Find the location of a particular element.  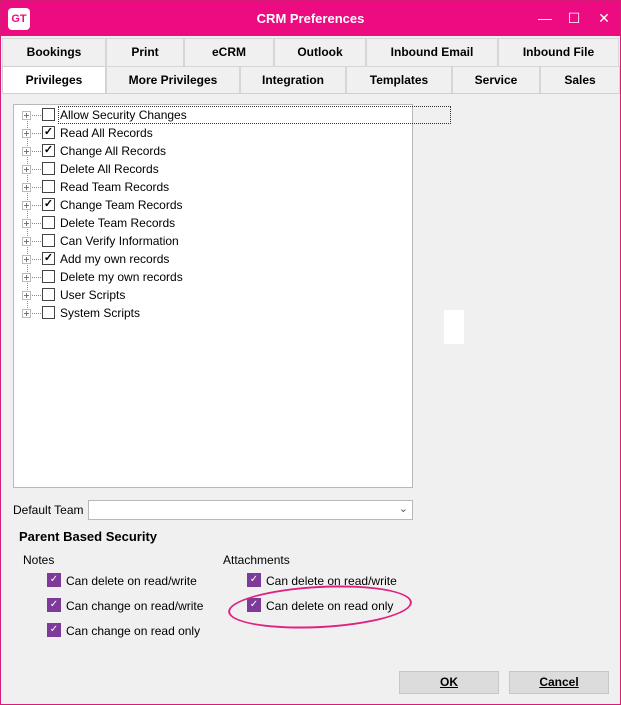

tree-item: Delete my own records is located at coordinates (215, 277).